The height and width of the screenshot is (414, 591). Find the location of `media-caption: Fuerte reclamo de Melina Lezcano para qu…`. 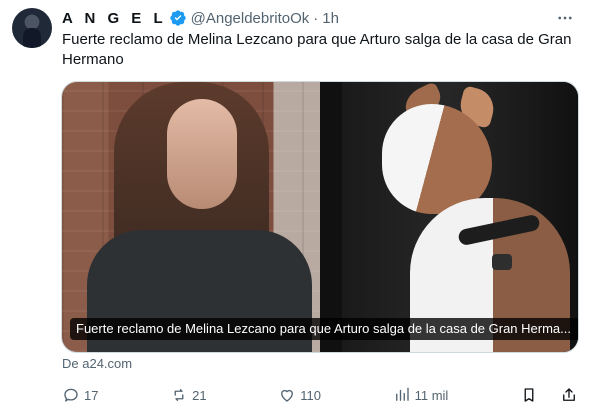

media-caption: Fuerte reclamo de Melina Lezcano para qu… is located at coordinates (324, 329).